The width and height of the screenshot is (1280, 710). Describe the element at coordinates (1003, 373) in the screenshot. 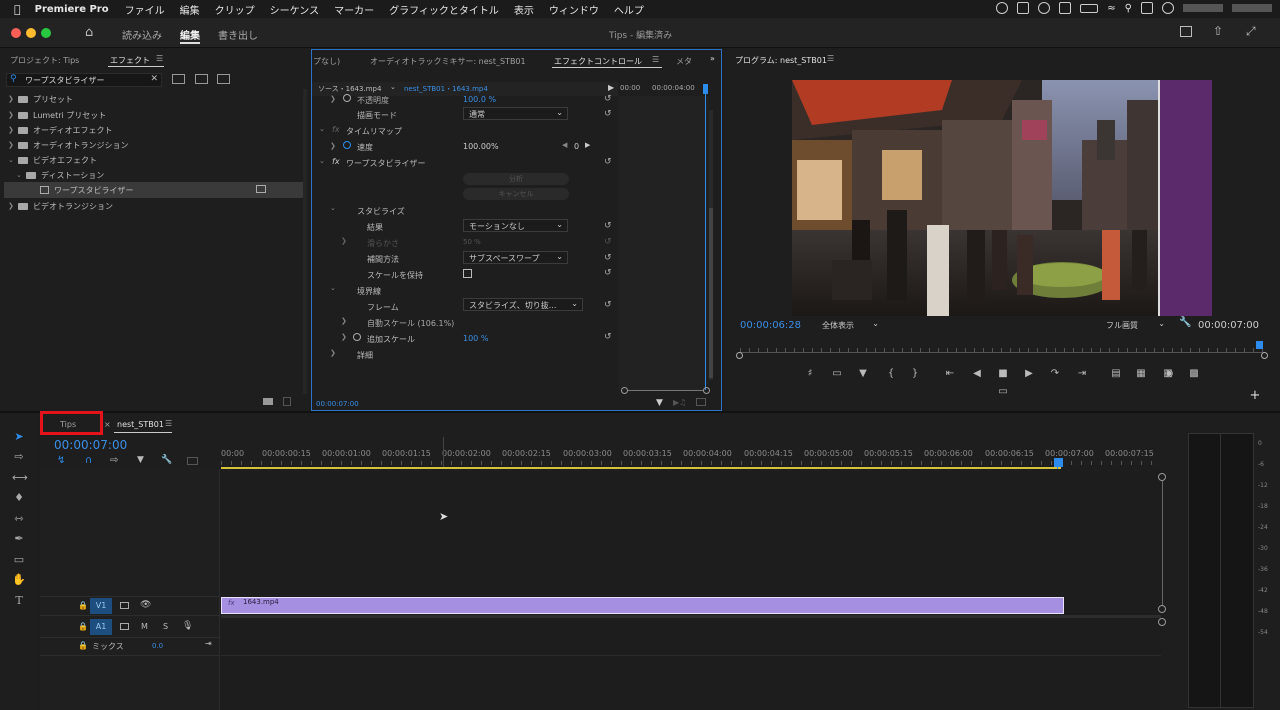

I see `stop-icon: ■` at that location.